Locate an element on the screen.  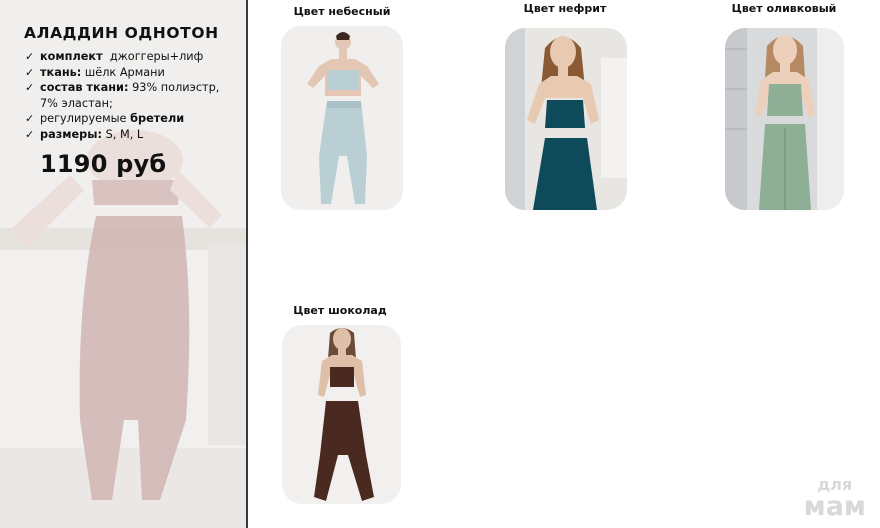
color-photo-sky is located at coordinates (342, 118).